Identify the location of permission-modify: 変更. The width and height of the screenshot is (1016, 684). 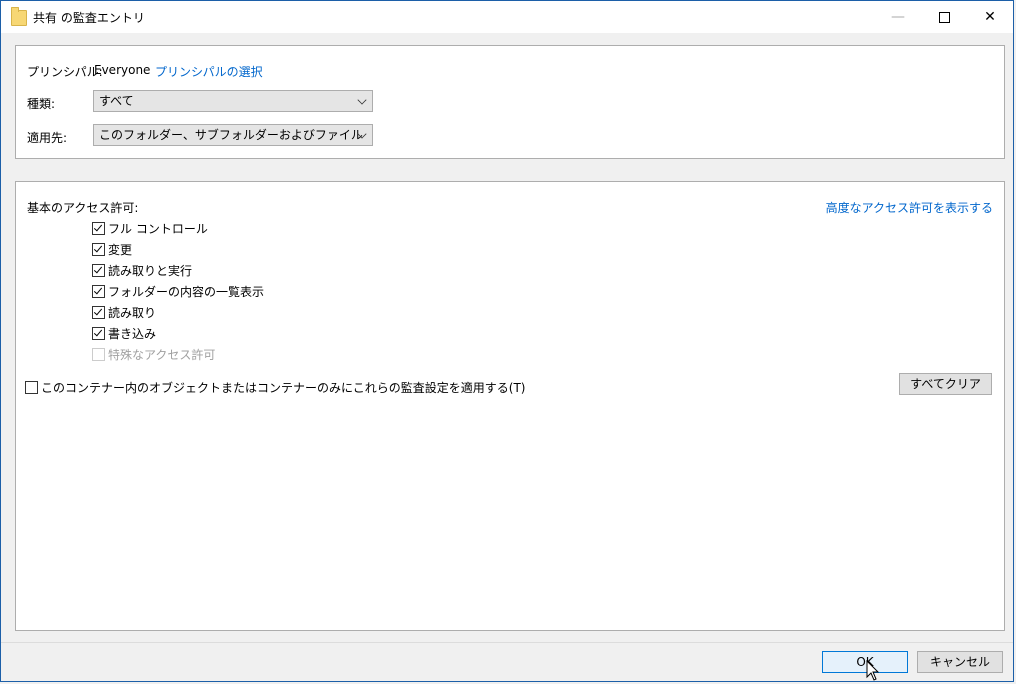
(112, 250).